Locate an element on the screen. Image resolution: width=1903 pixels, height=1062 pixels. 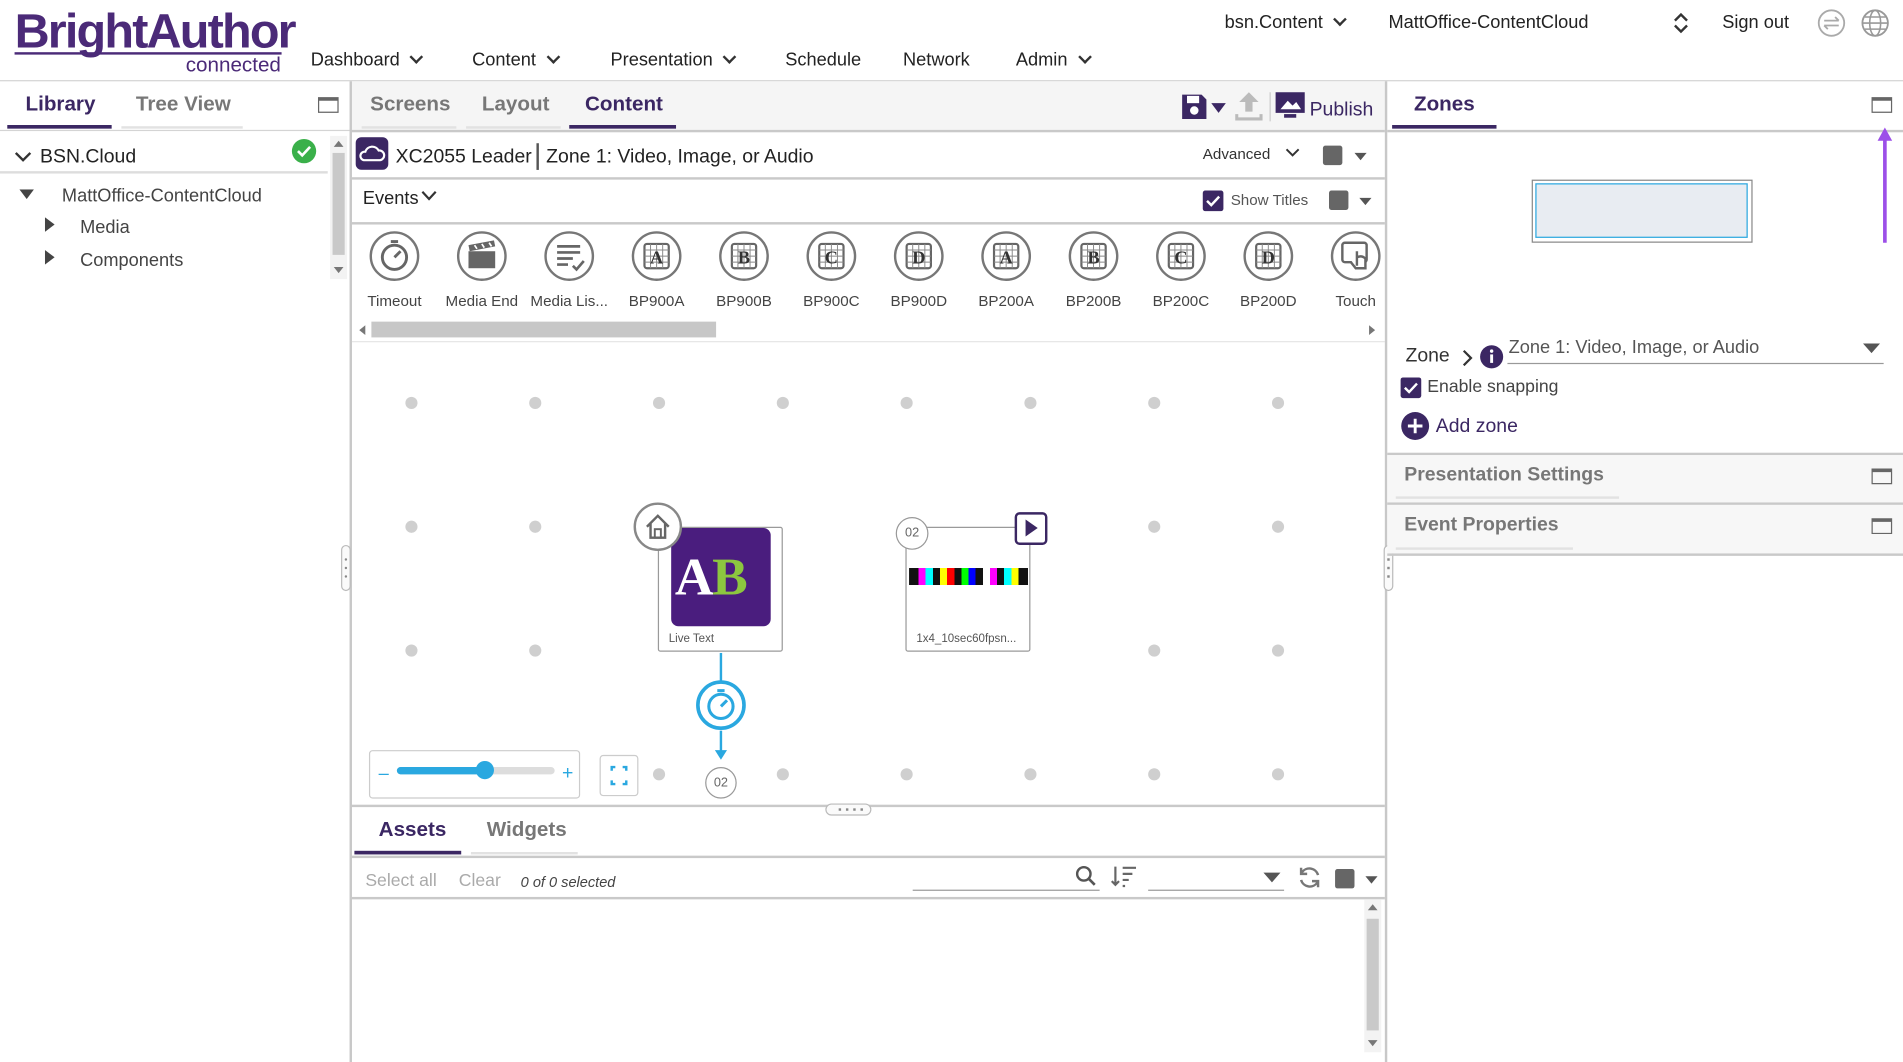
event-item: D BP200D is located at coordinates (1268, 274).